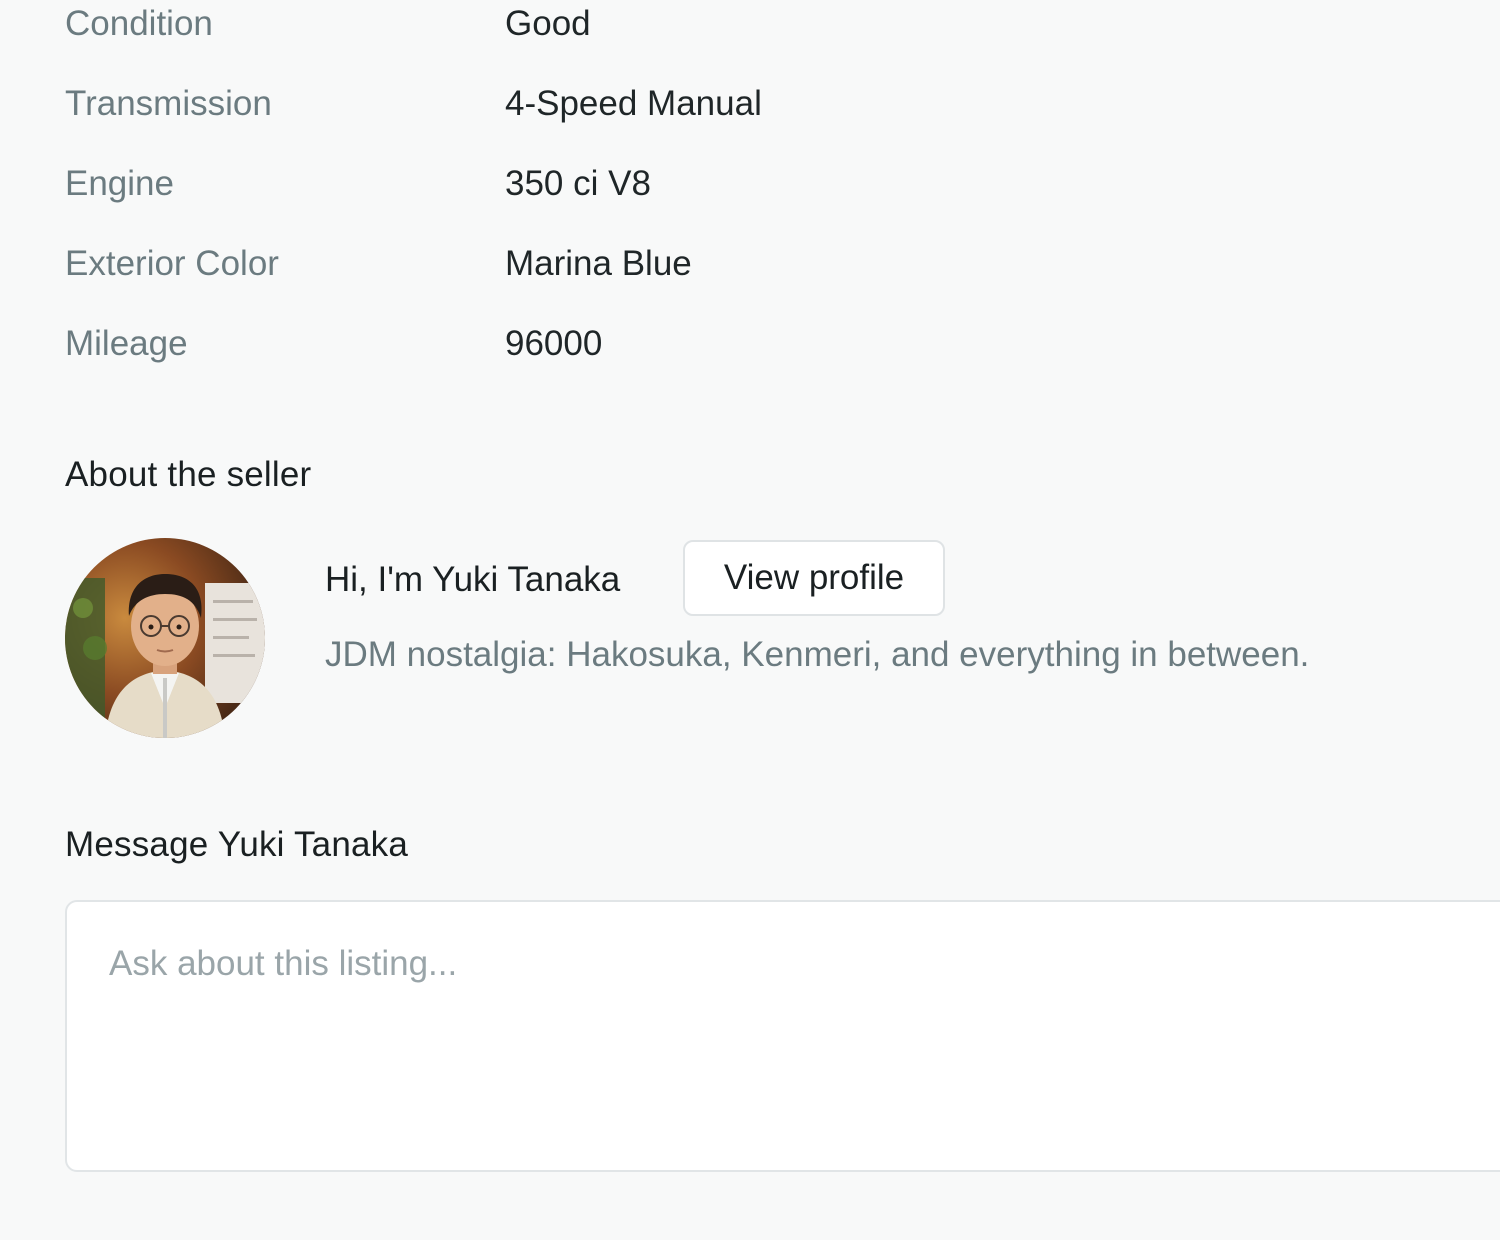 This screenshot has height=1240, width=1500. What do you see at coordinates (814, 578) in the screenshot?
I see `view-profile-button: View profile` at bounding box center [814, 578].